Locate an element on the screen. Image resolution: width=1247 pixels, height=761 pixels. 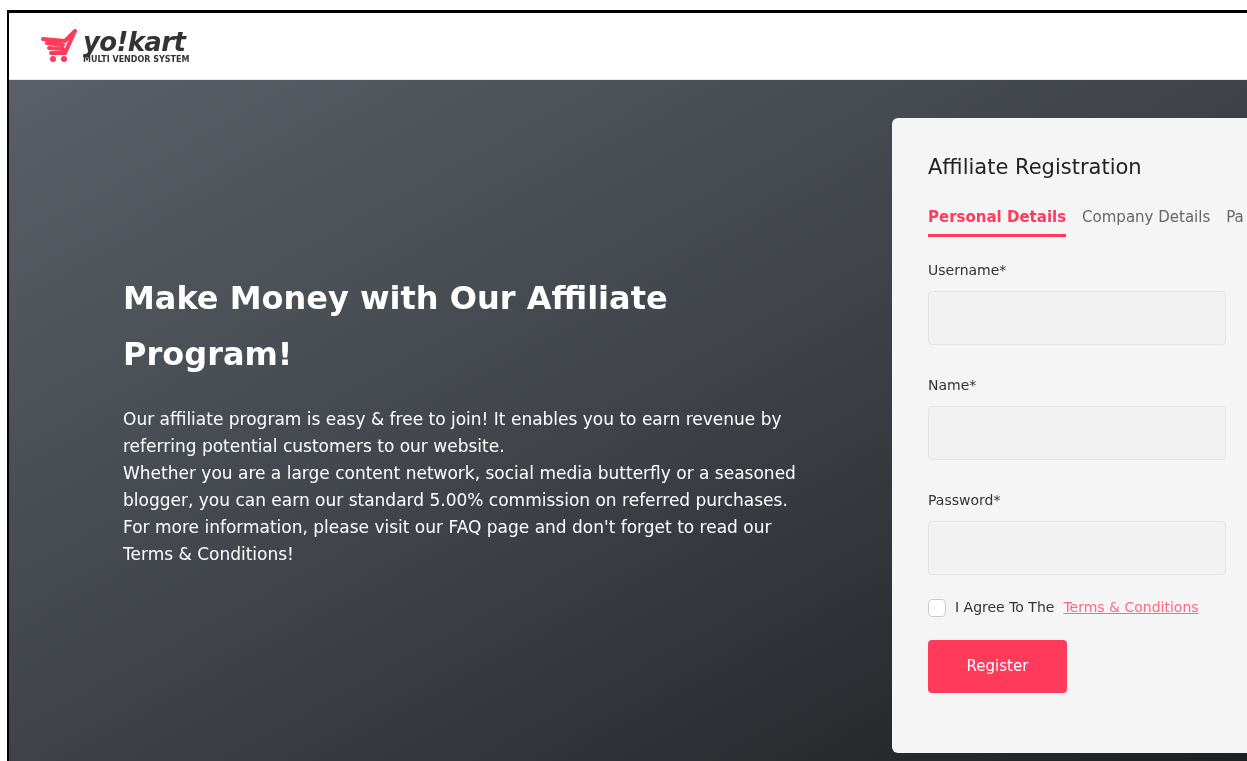
form-title: Affiliate Registration is located at coordinates (1035, 167).